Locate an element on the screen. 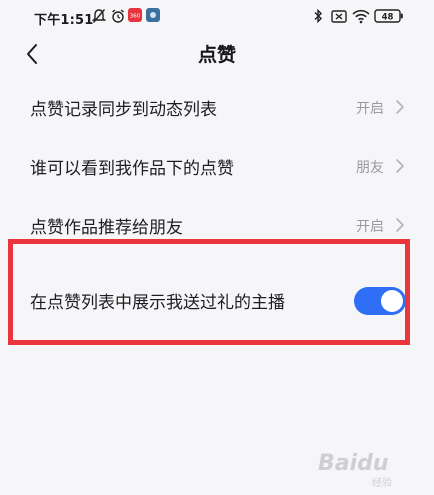 The image size is (434, 495). app-square-icon is located at coordinates (153, 16).